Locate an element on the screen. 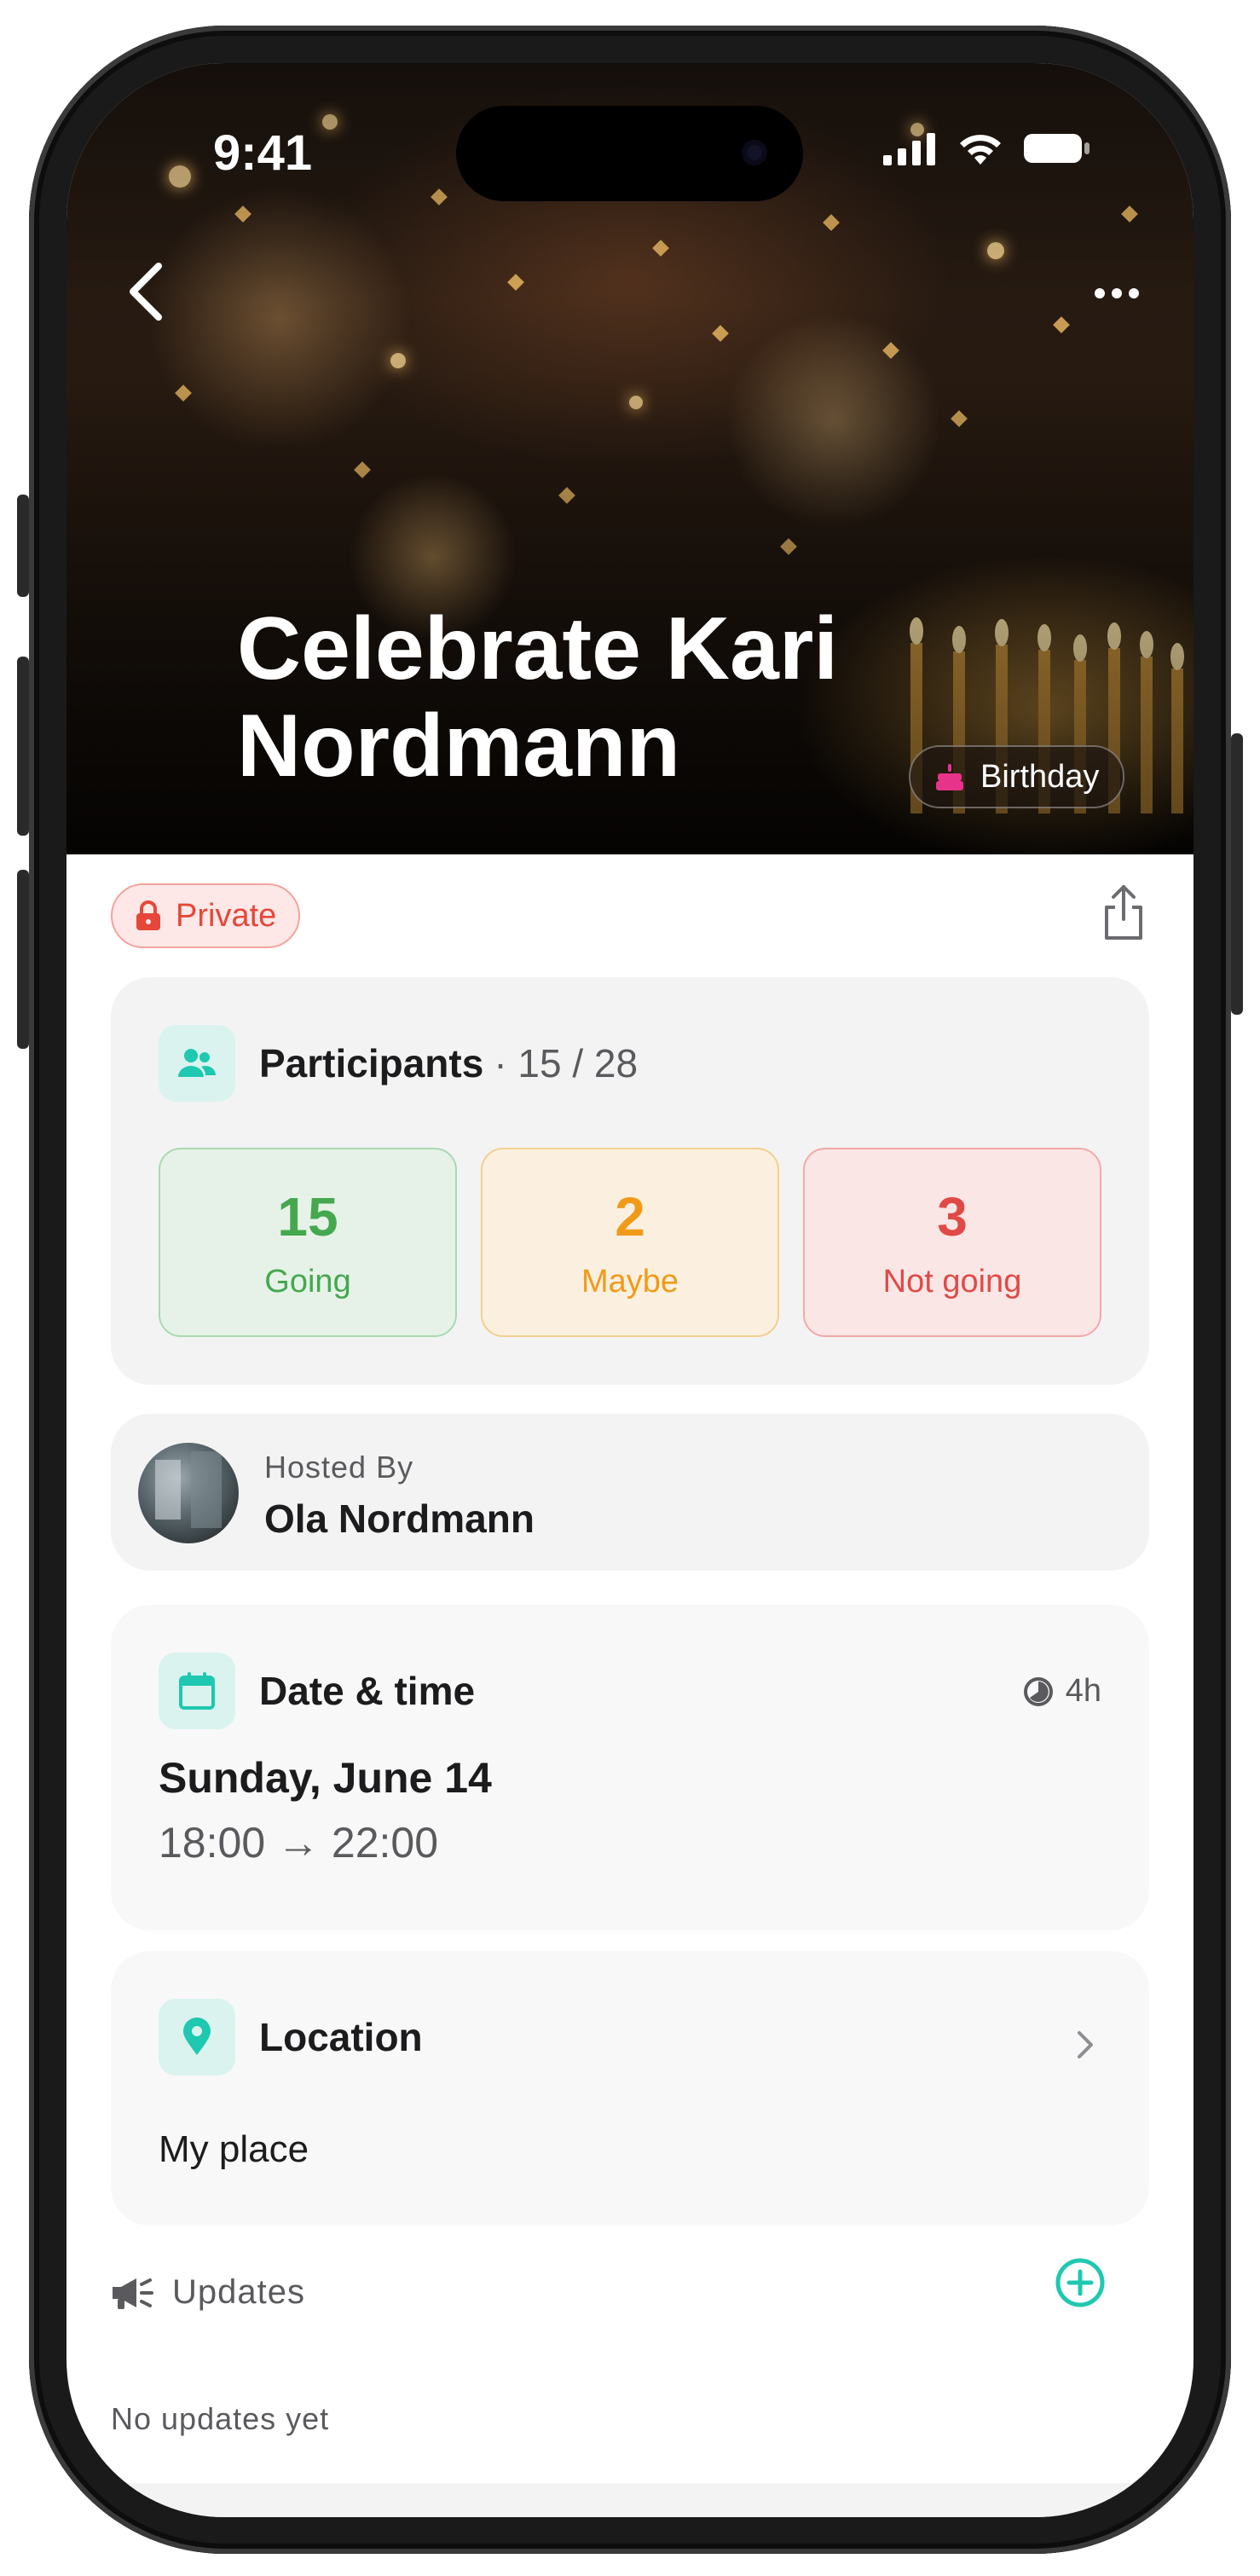 The image size is (1260, 2576). volume-down-button is located at coordinates (23, 959).